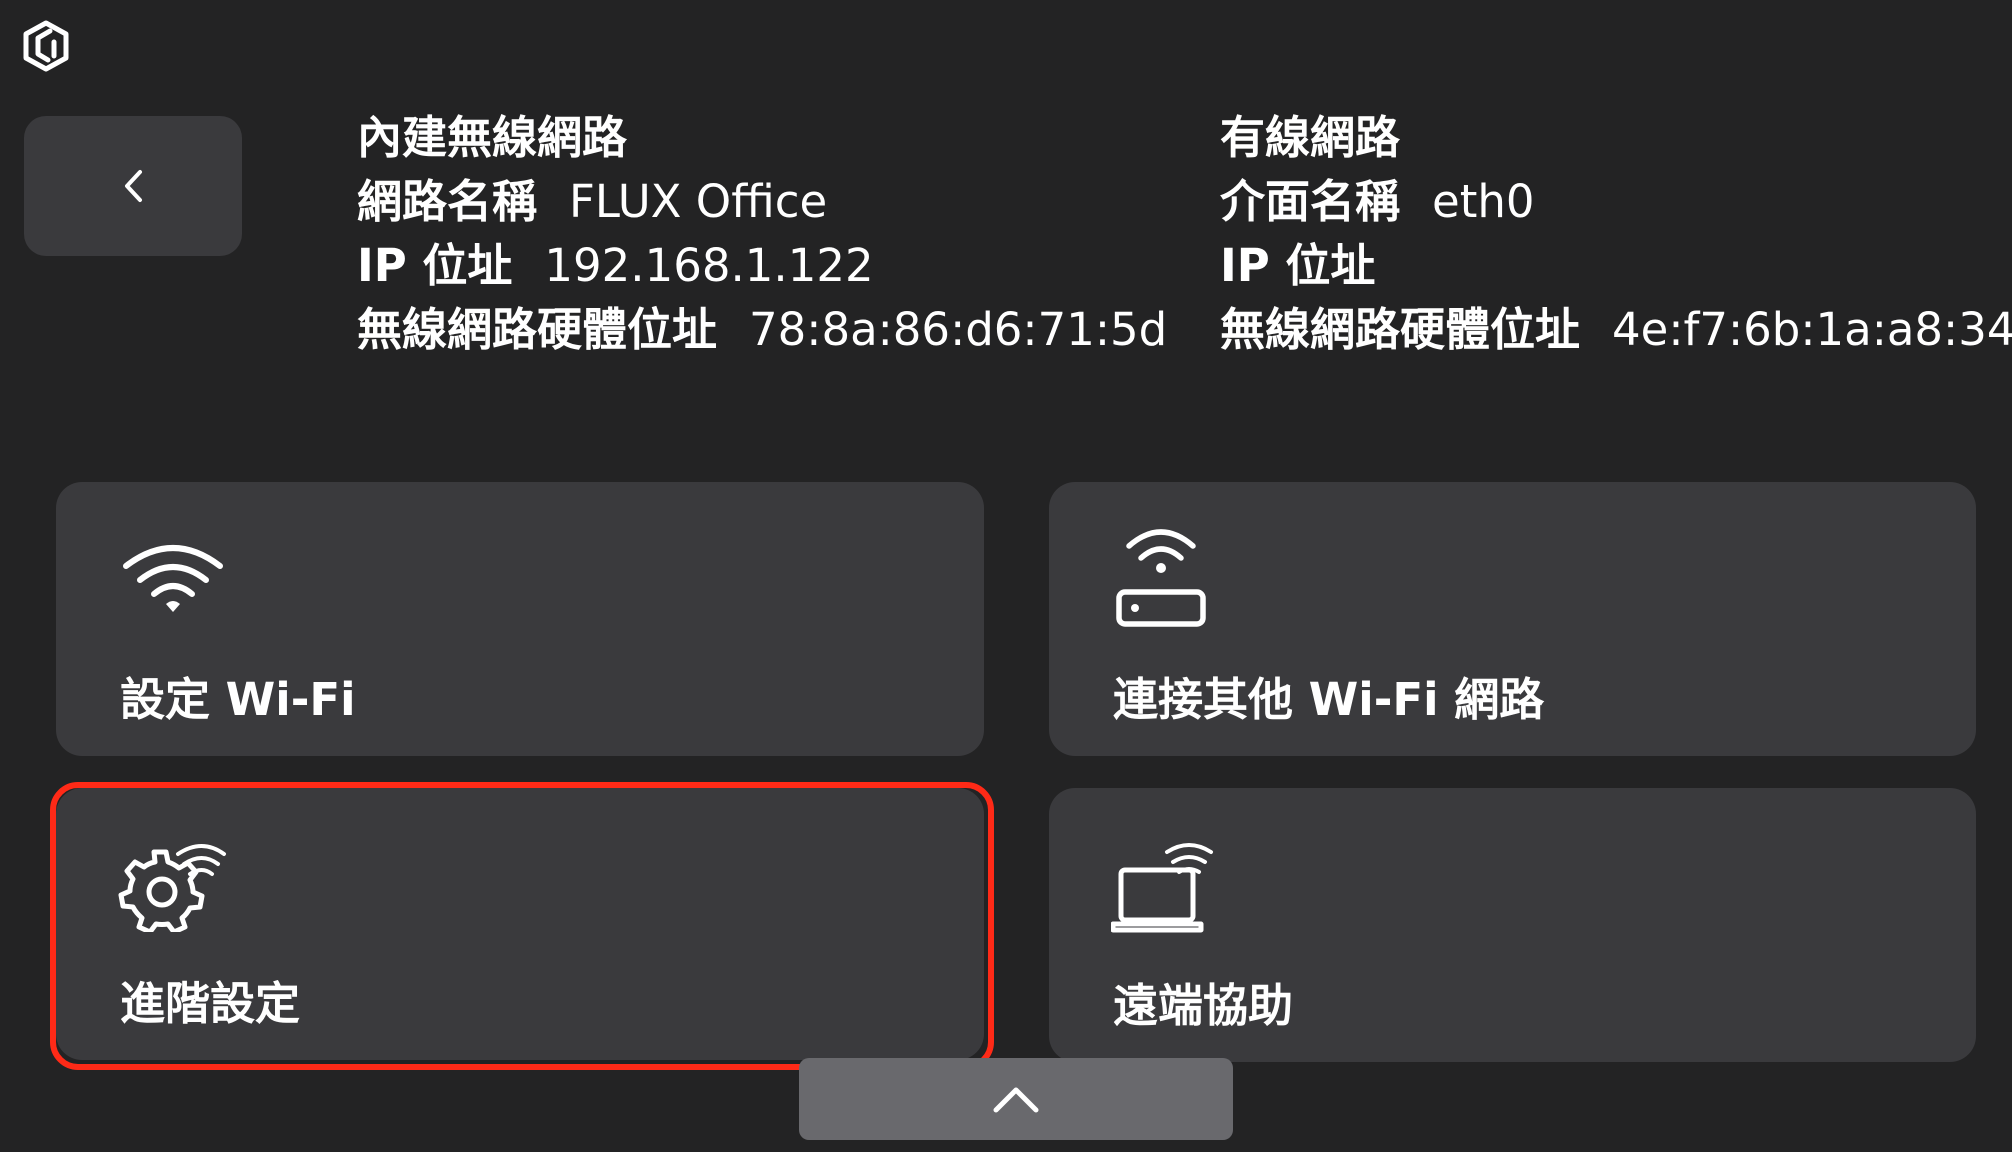  I want to click on chevron-left-icon, so click(133, 186).